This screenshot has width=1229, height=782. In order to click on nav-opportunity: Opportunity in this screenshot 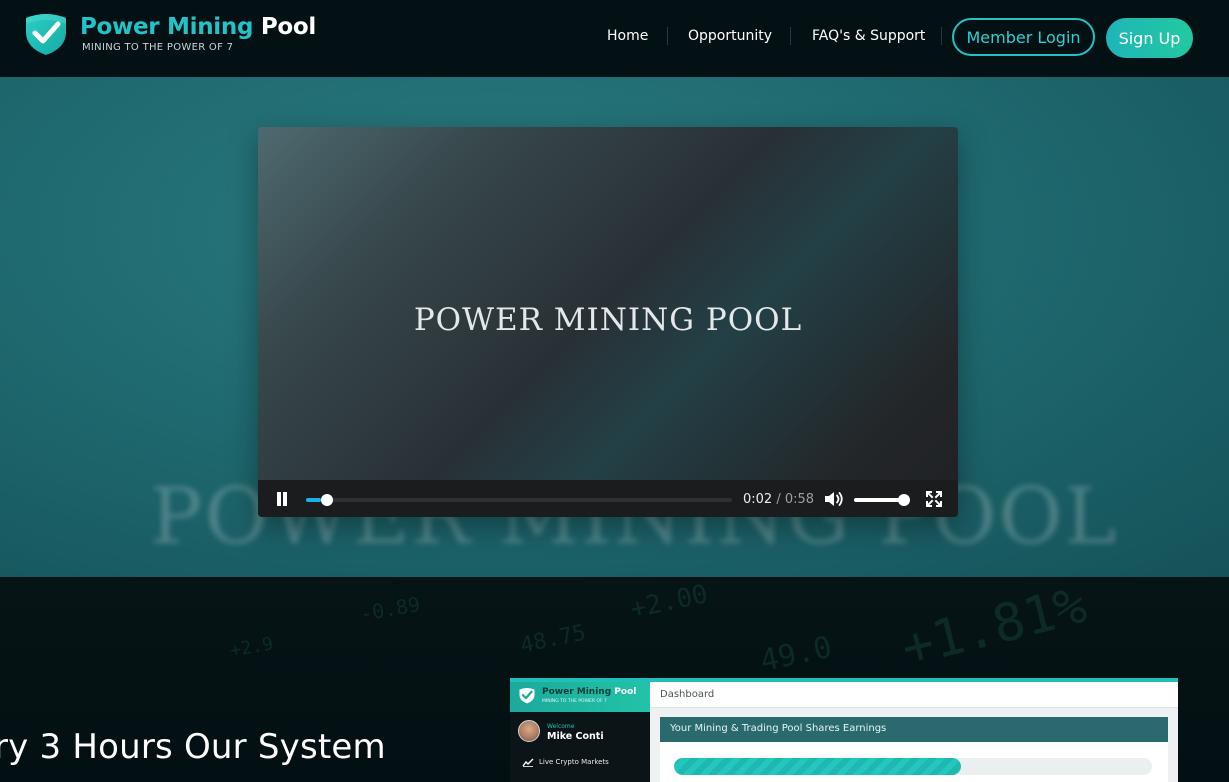, I will do `click(730, 36)`.